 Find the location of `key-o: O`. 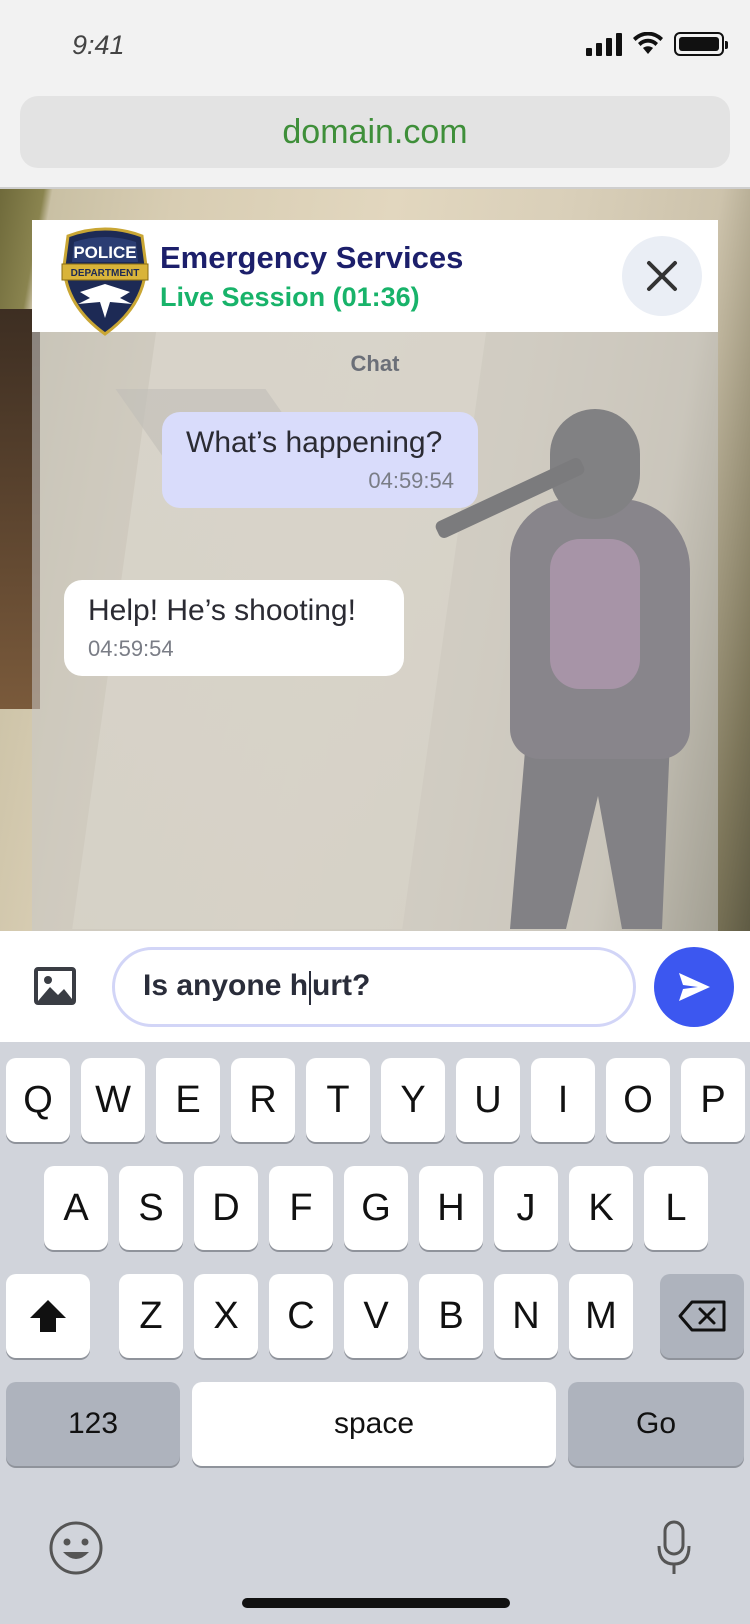

key-o: O is located at coordinates (638, 1100).